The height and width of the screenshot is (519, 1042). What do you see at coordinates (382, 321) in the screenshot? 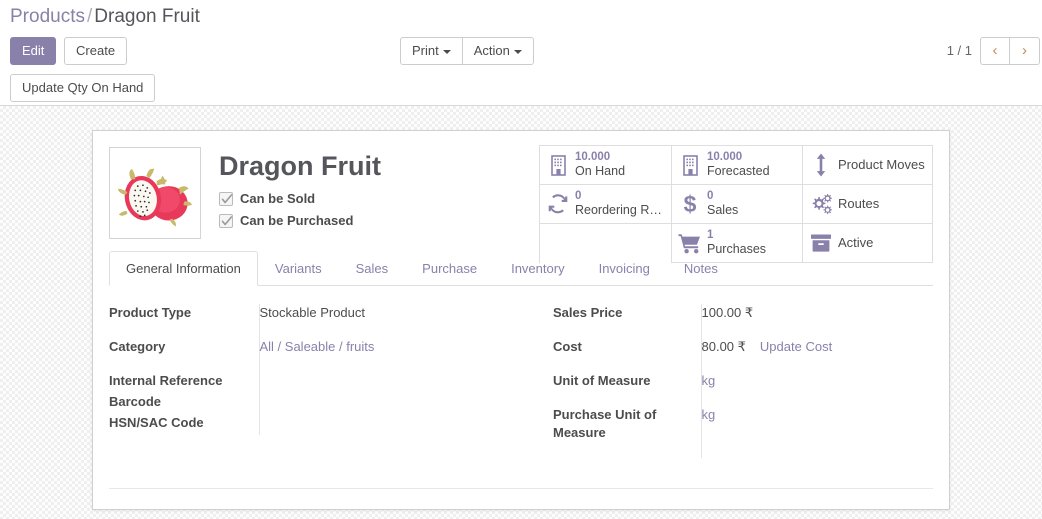
I see `product-type-value: Stockable Product` at bounding box center [382, 321].